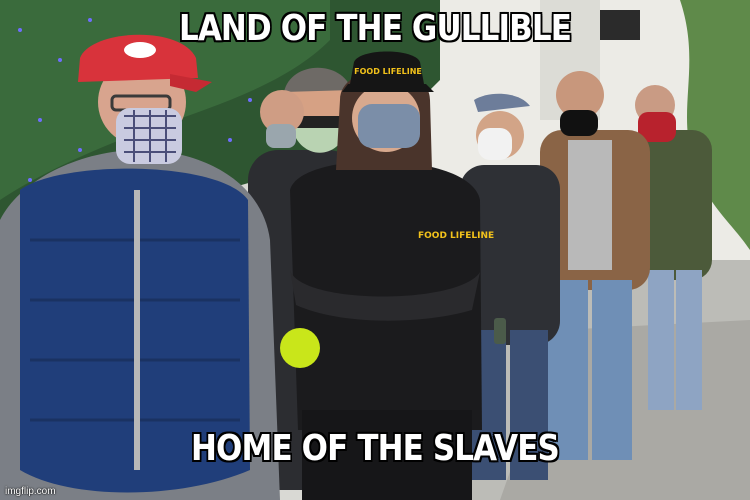 Image resolution: width=750 pixels, height=500 pixels. I want to click on meme-top-text: LAND OF THE GULLIBLE, so click(375, 28).